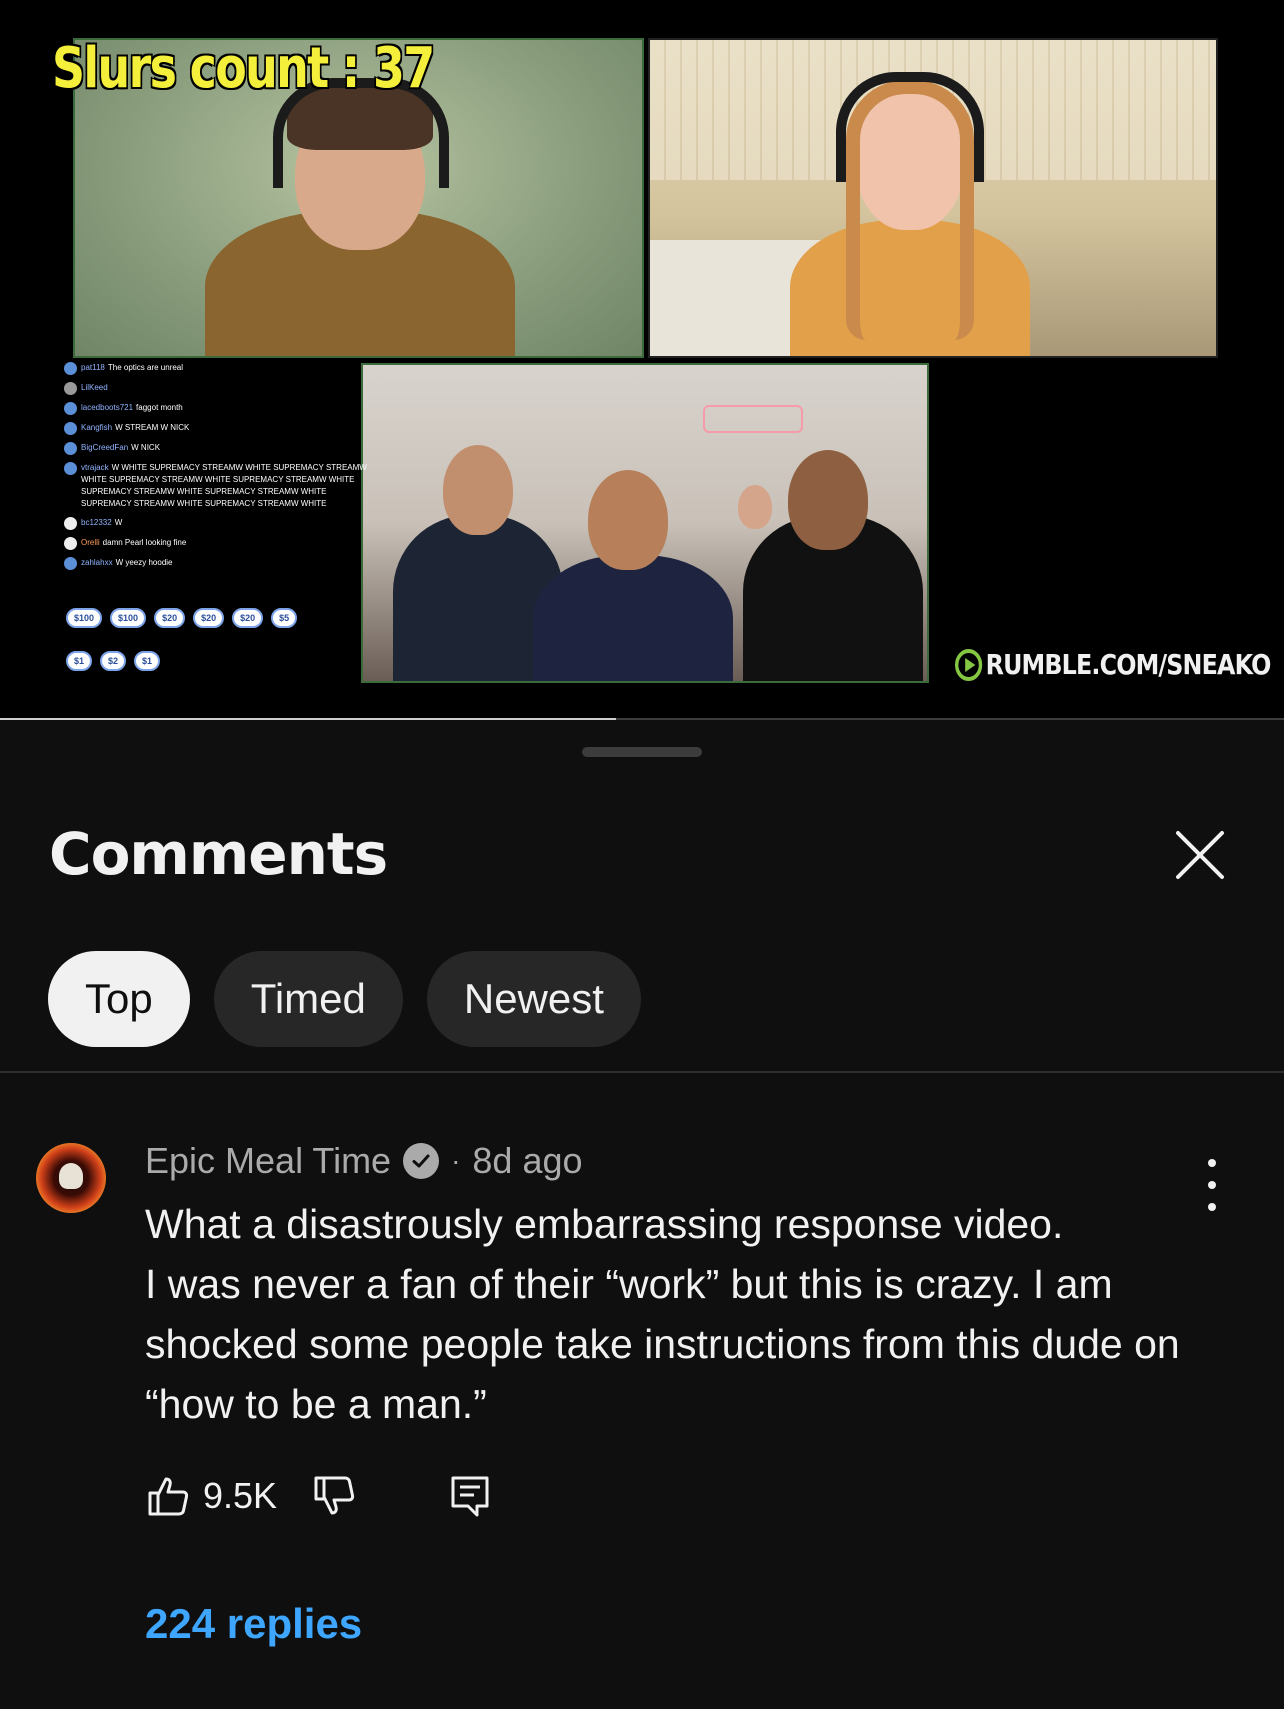 The width and height of the screenshot is (1284, 1709). Describe the element at coordinates (1212, 1163) in the screenshot. I see `more-vert-icon` at that location.